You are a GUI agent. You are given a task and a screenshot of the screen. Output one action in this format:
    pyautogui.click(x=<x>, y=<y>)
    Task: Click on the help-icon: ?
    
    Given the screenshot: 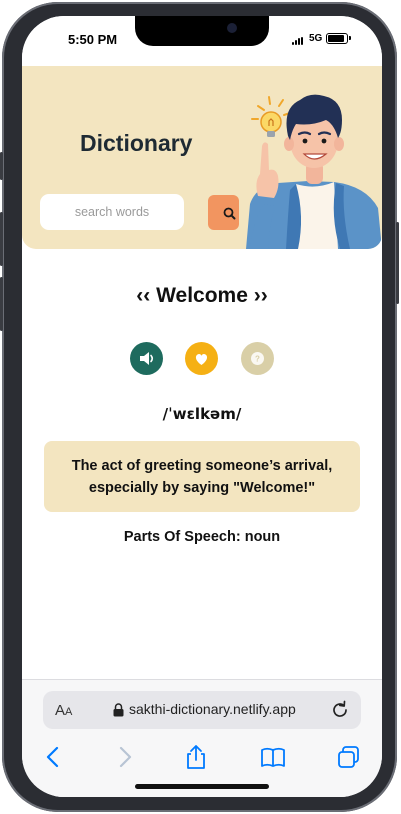 What is the action you would take?
    pyautogui.click(x=257, y=358)
    